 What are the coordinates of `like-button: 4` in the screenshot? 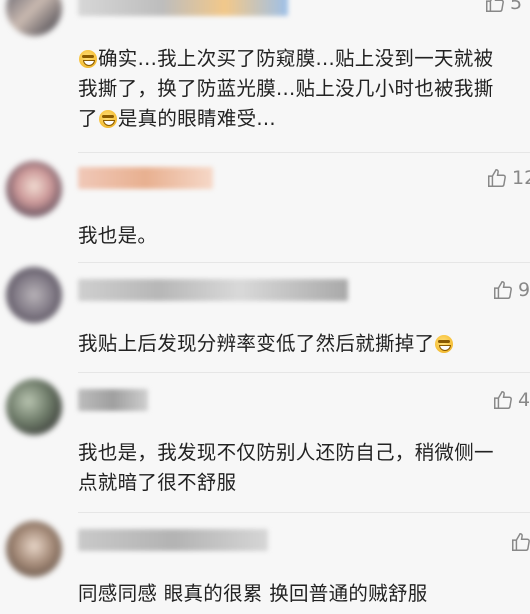 It's located at (511, 400).